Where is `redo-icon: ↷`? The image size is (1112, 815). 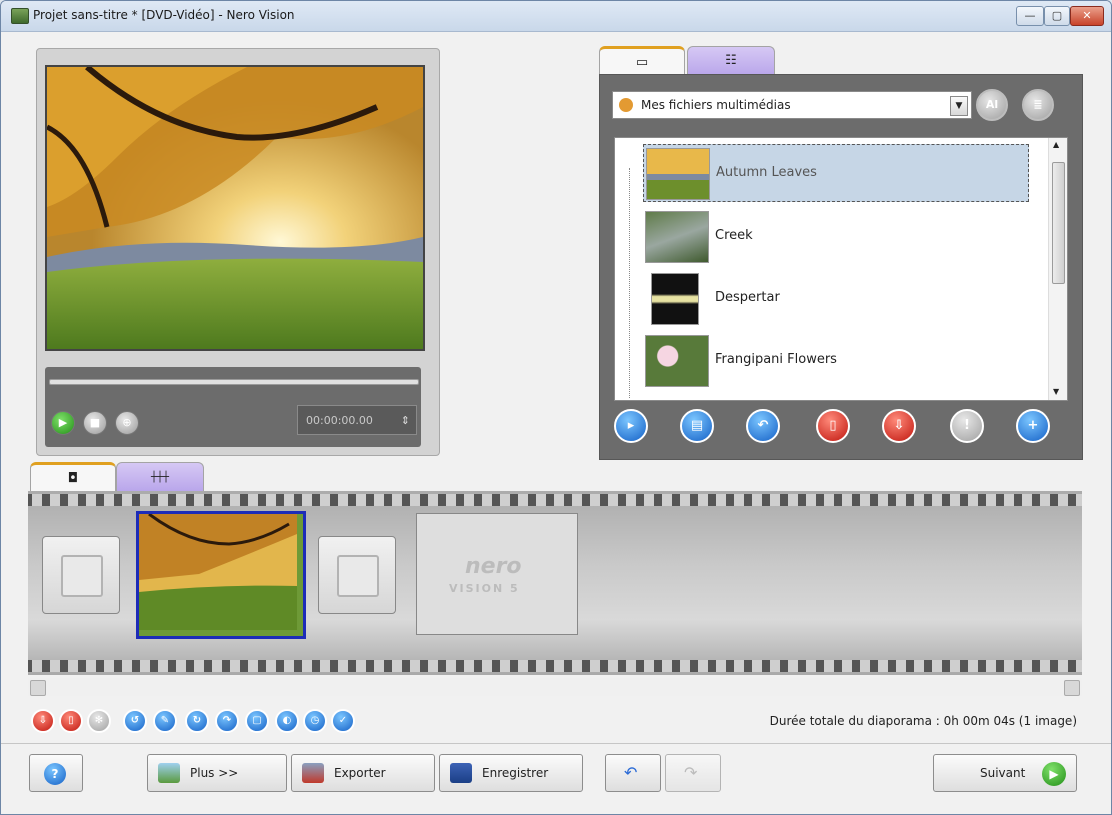
redo-icon: ↷ is located at coordinates (691, 772).